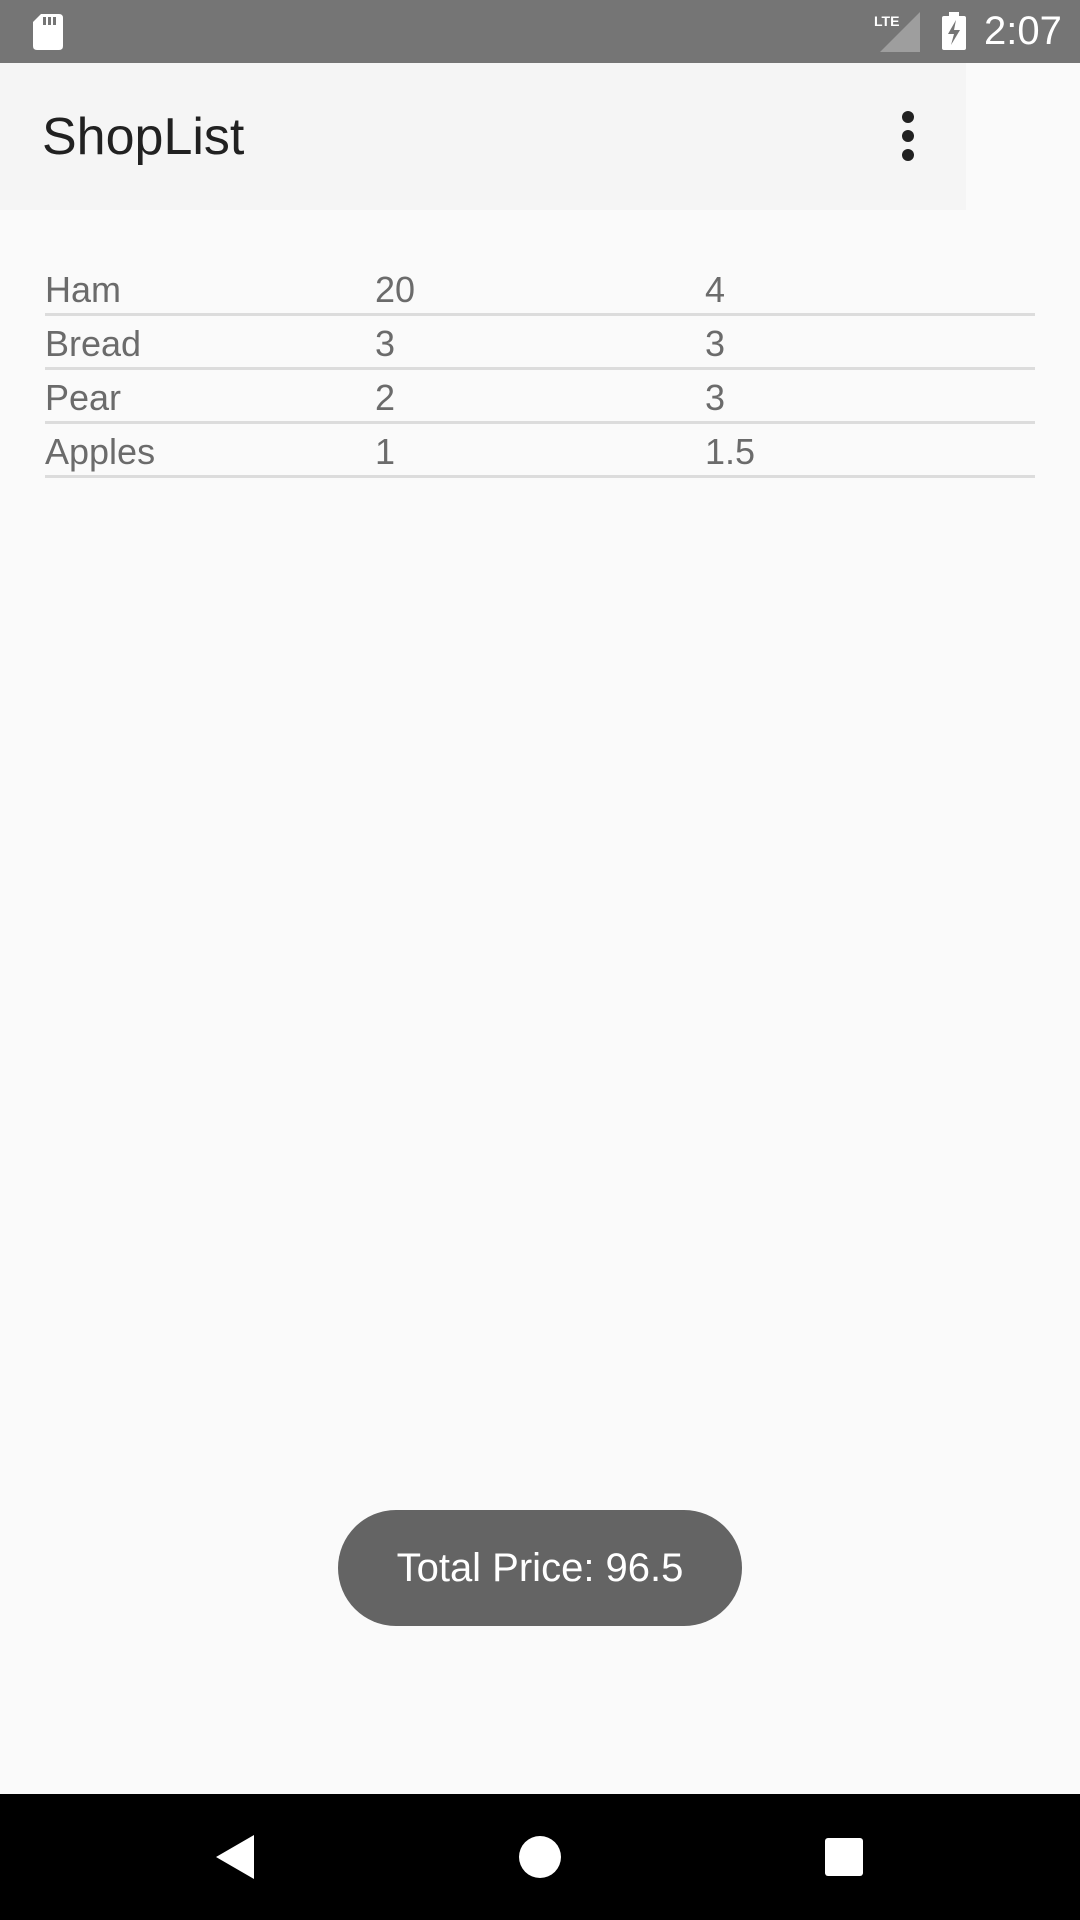 The image size is (1080, 1920). I want to click on item-price: 1.5, so click(730, 451).